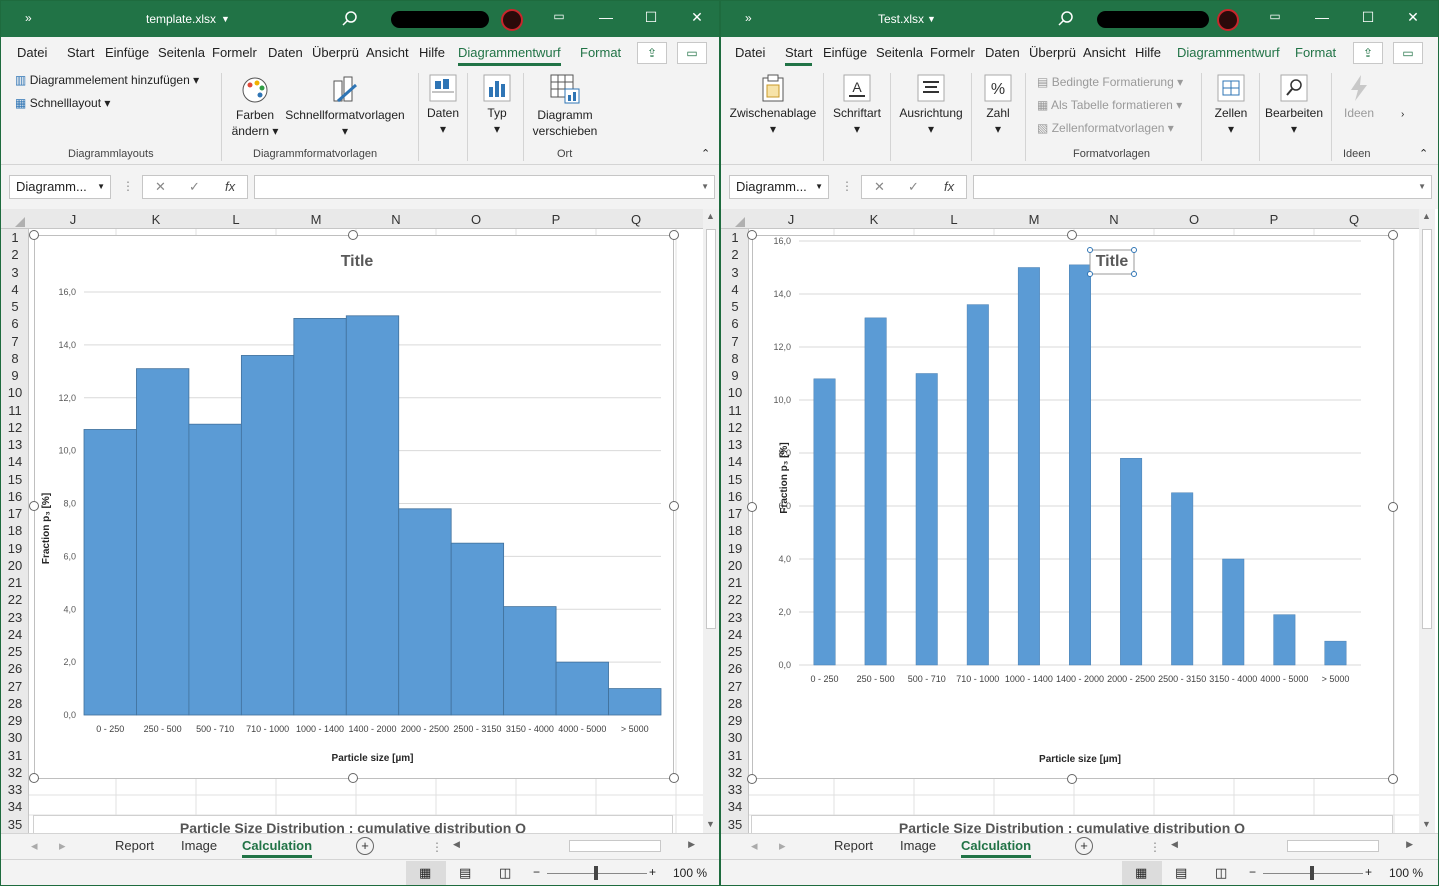 The image size is (1439, 886). Describe the element at coordinates (697, 17) in the screenshot. I see `close-icon: ✕` at that location.